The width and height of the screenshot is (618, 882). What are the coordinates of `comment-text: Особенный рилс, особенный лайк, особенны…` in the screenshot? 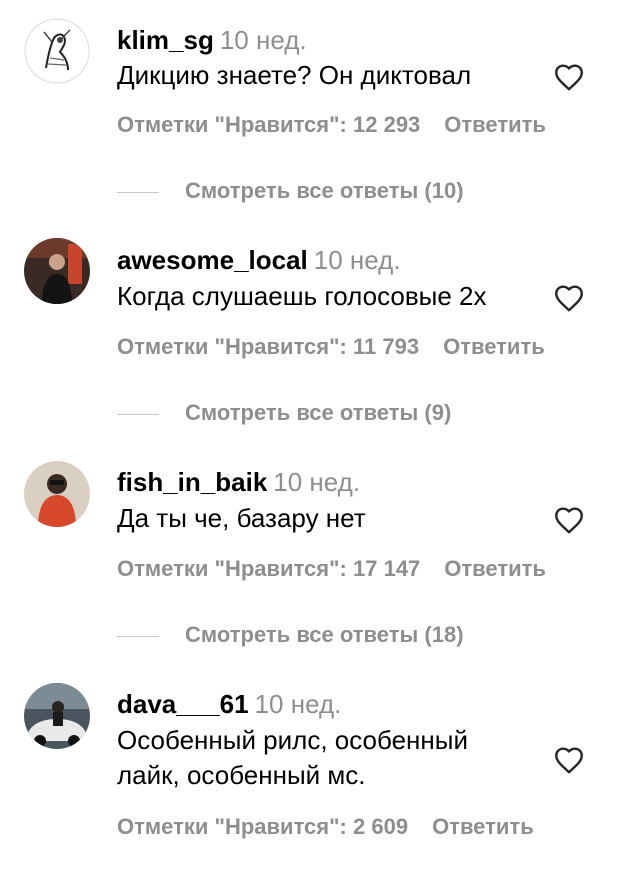 It's located at (327, 758).